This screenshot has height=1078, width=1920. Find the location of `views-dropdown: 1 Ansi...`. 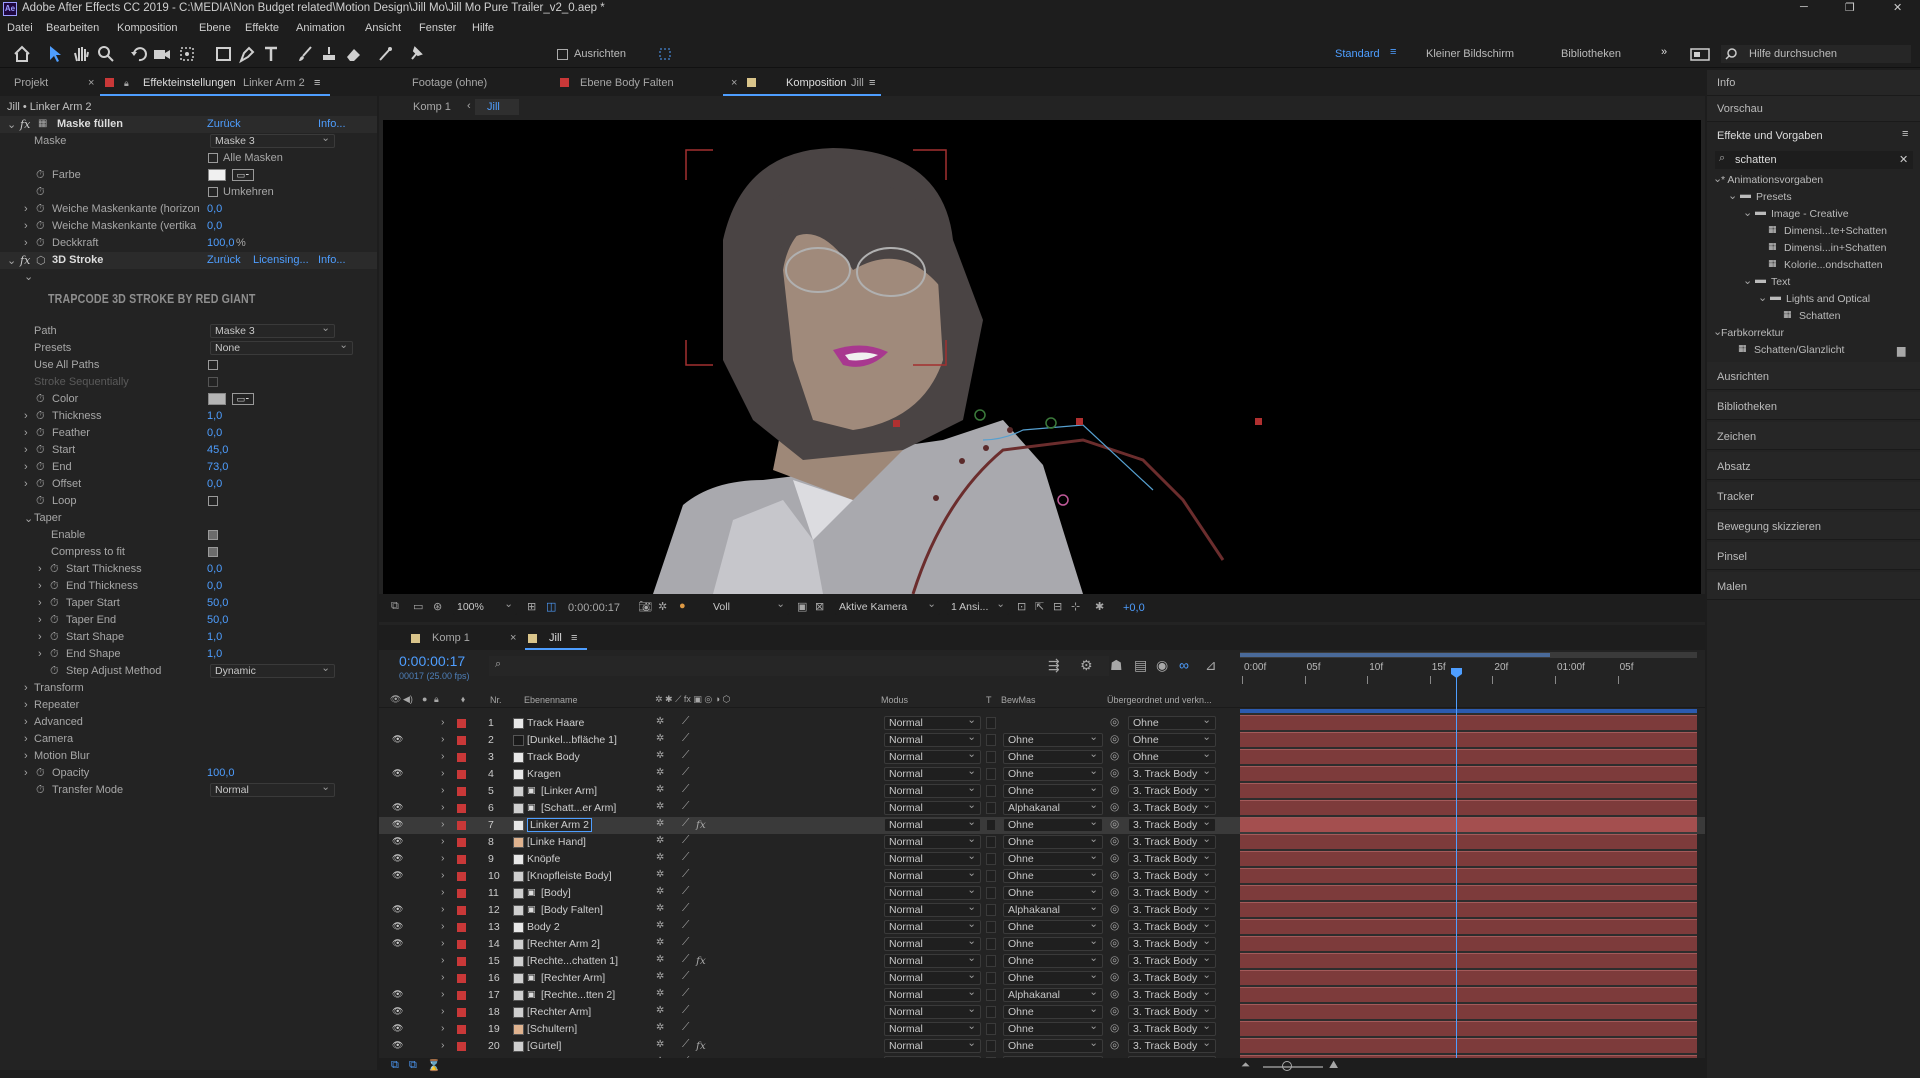

views-dropdown: 1 Ansi... is located at coordinates (978, 606).